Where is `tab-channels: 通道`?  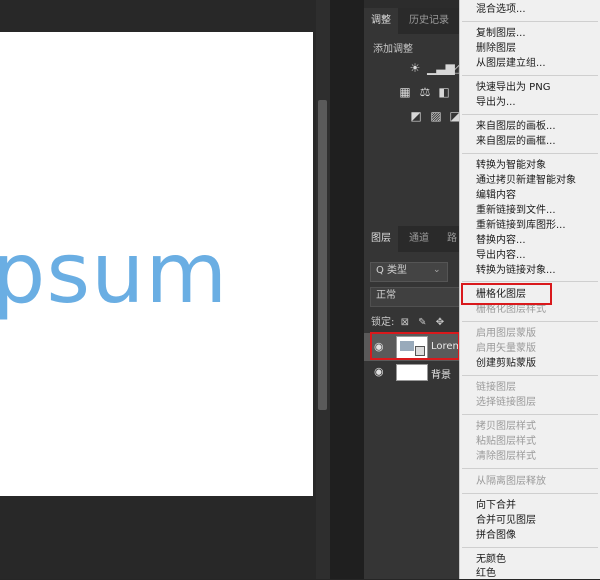
tab-channels: 通道 is located at coordinates (419, 239).